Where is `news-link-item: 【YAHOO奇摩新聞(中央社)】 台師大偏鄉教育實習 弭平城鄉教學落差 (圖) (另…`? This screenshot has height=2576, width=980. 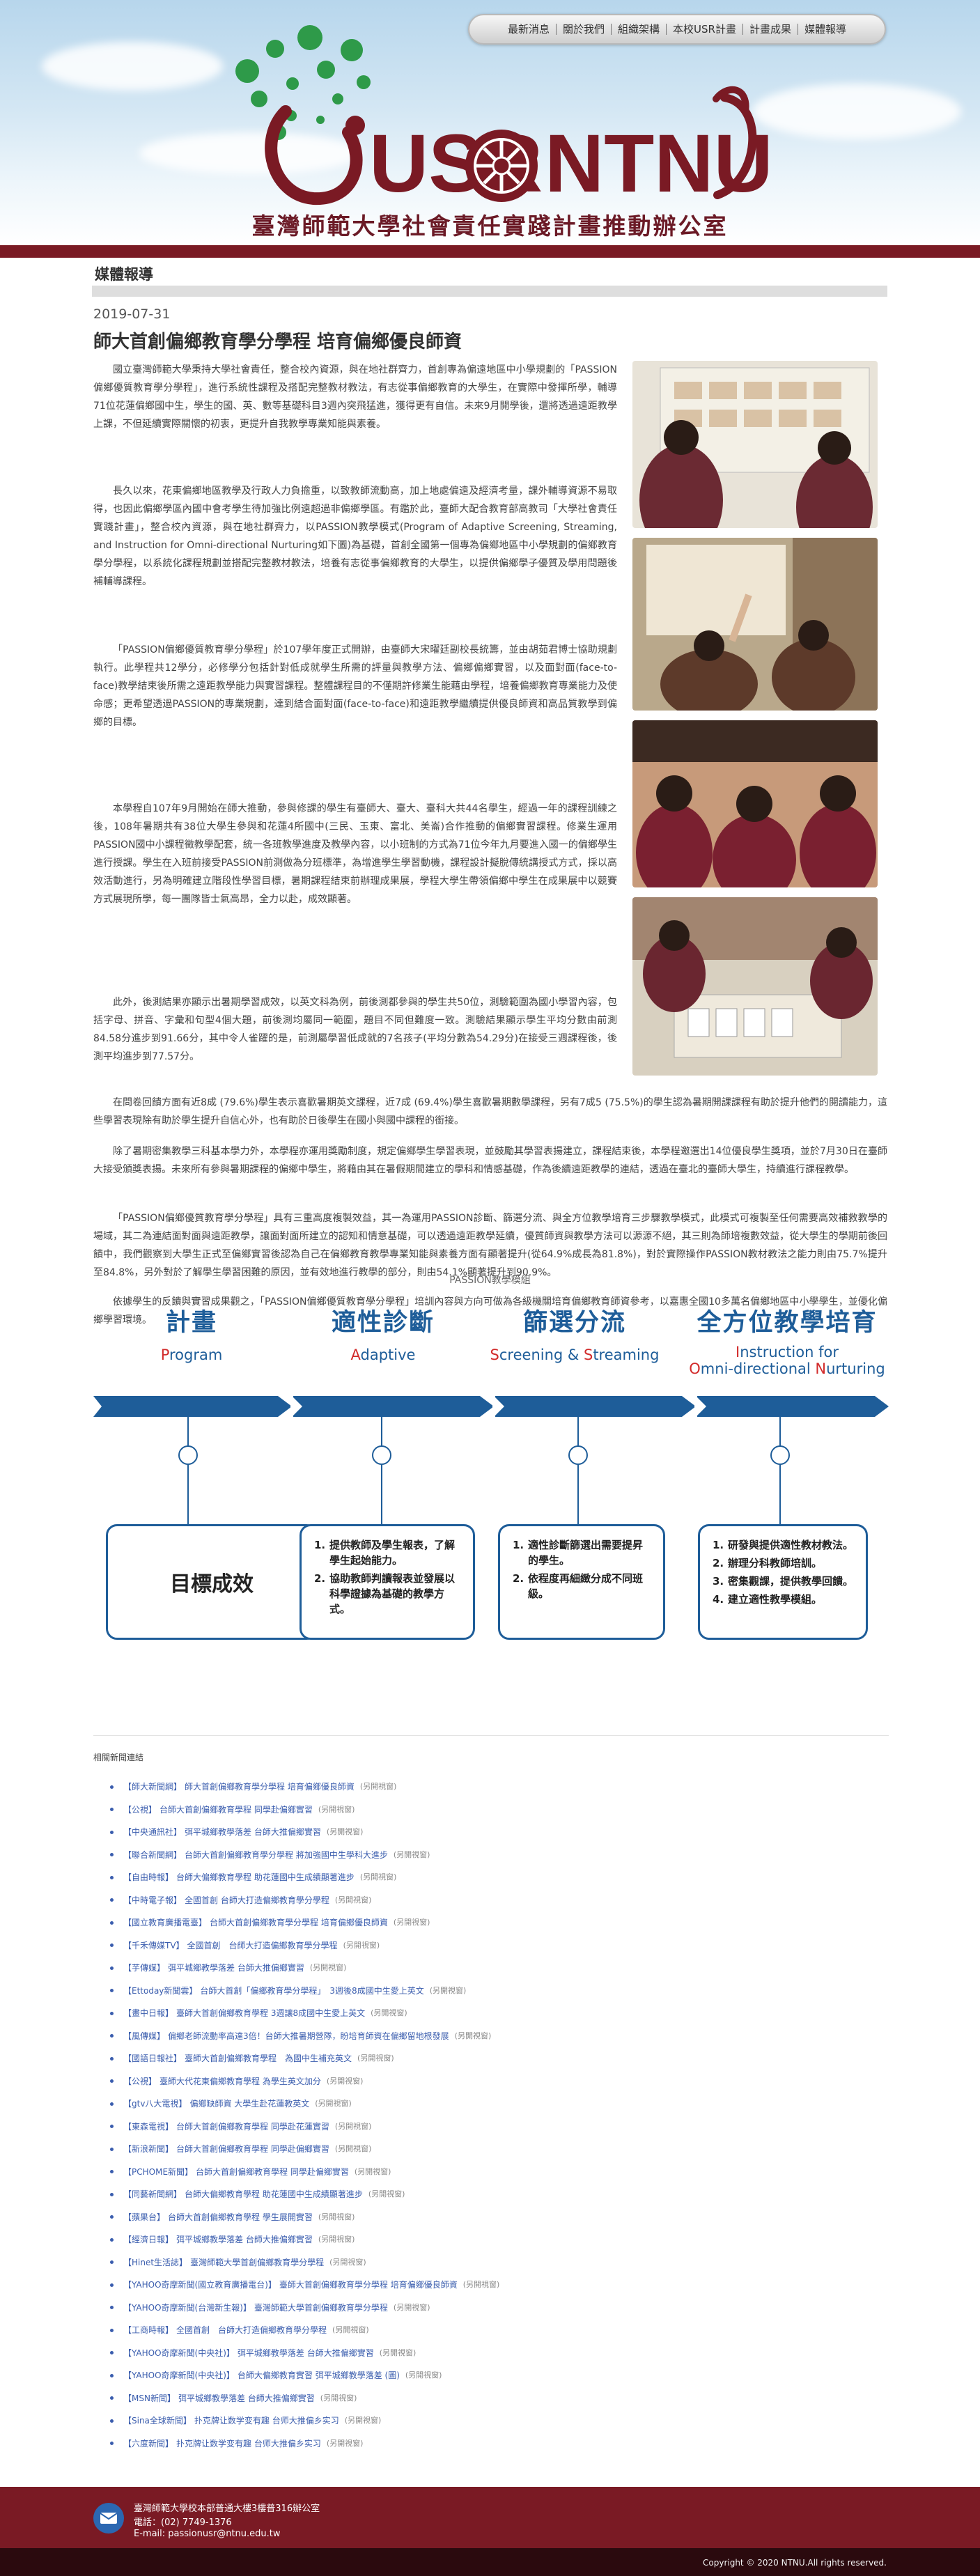
news-link-item: 【YAHOO奇摩新聞(中央社)】 台師大偏鄉教育實習 弭平城鄉教學落差 (圖) (另… is located at coordinates (458, 2375).